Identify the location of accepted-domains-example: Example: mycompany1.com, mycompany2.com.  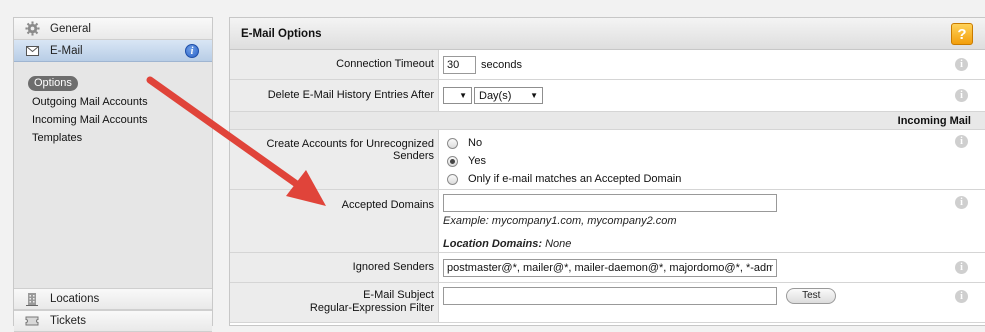
(560, 221).